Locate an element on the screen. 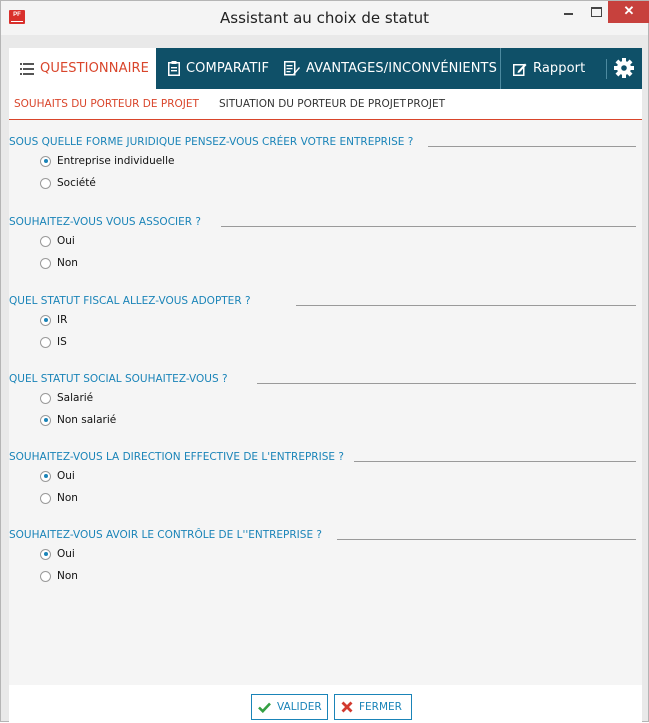 Image resolution: width=649 pixels, height=723 pixels. tab-avantages-inconvenients: AVANTAGES/INCONVÉNIENTS is located at coordinates (390, 68).